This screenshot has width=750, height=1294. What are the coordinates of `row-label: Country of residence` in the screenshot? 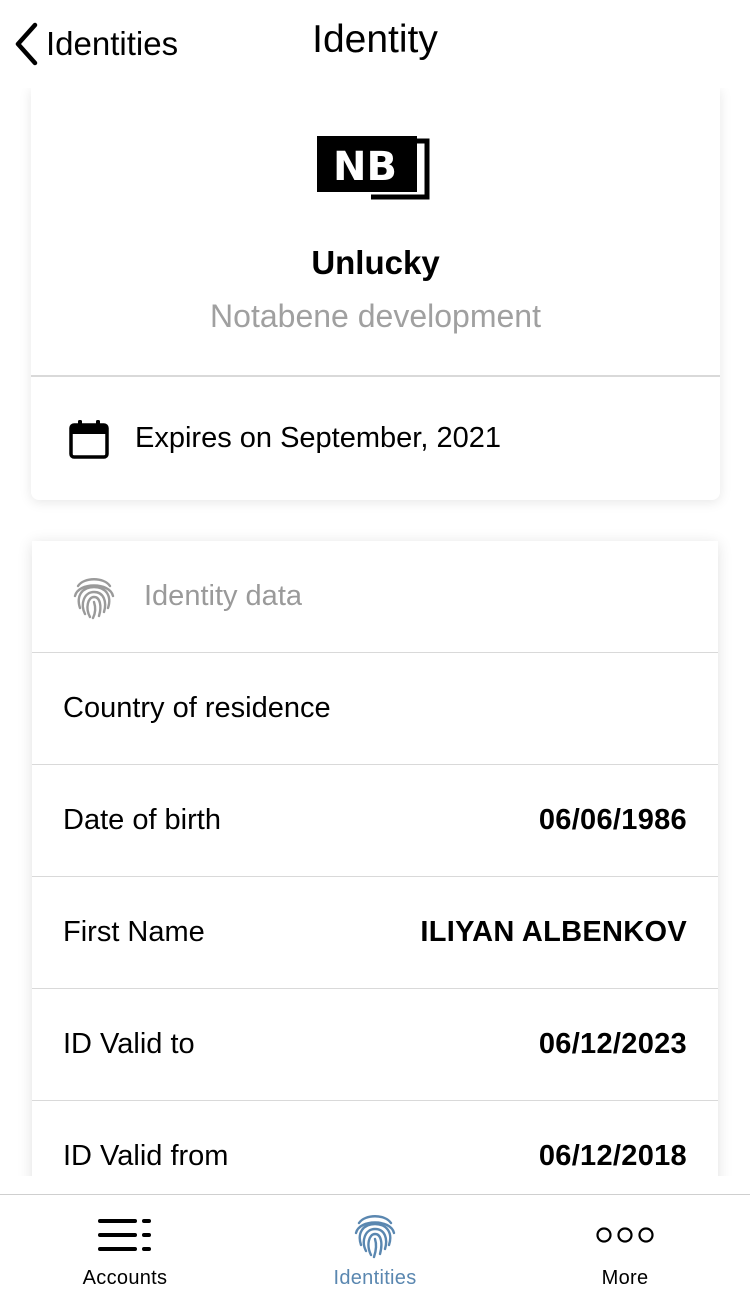 It's located at (197, 708).